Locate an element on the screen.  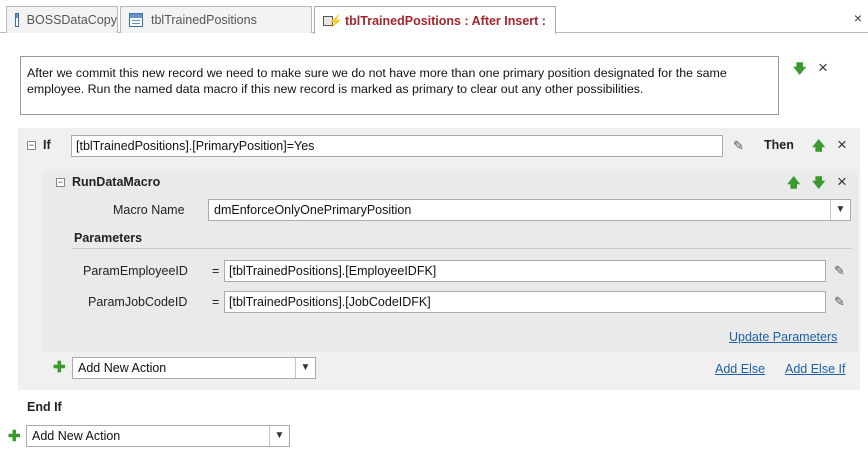
action-name: RunDataMacro is located at coordinates (116, 182).